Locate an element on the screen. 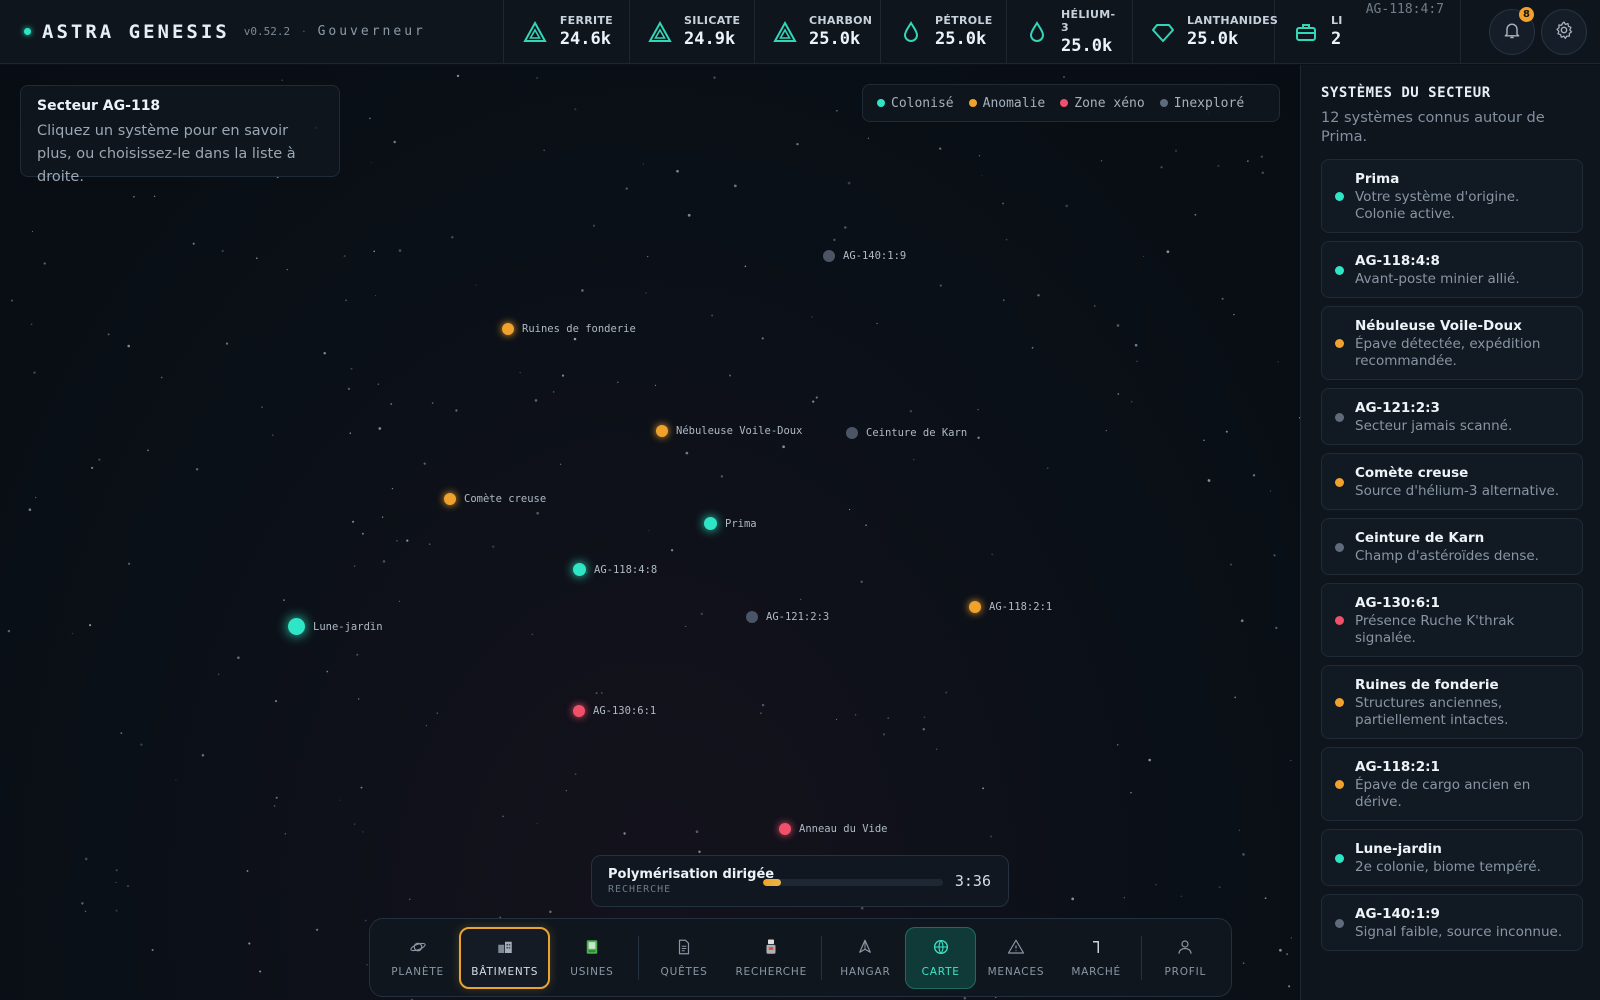 The width and height of the screenshot is (1600, 1000). system-card: AG-118:4:8 Avant-poste minier allié. is located at coordinates (1452, 269).